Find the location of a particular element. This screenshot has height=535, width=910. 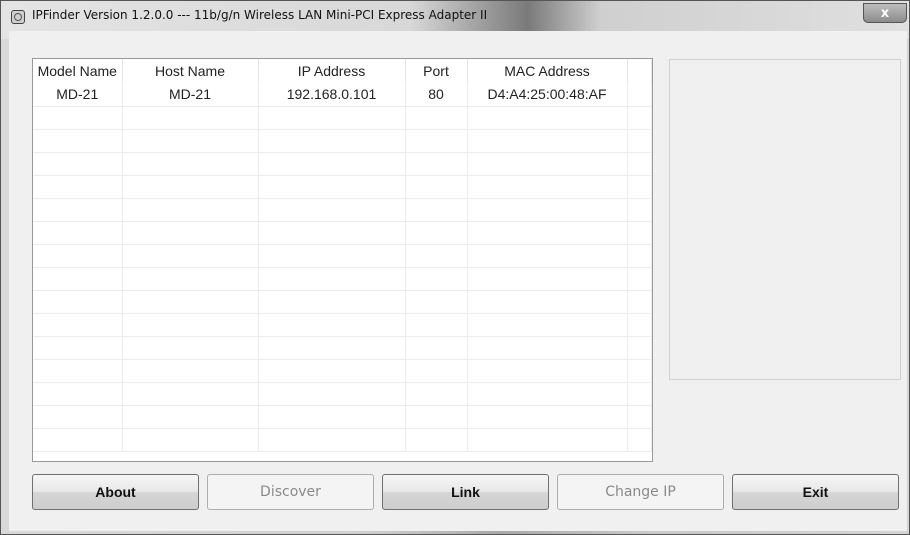

discover-button: Discover is located at coordinates (290, 492).